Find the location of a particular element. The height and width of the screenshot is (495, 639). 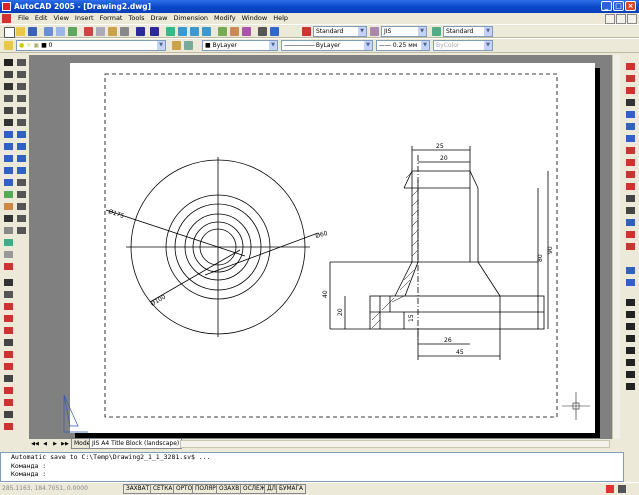

dim-90-label: 90 is located at coordinates (550, 250).